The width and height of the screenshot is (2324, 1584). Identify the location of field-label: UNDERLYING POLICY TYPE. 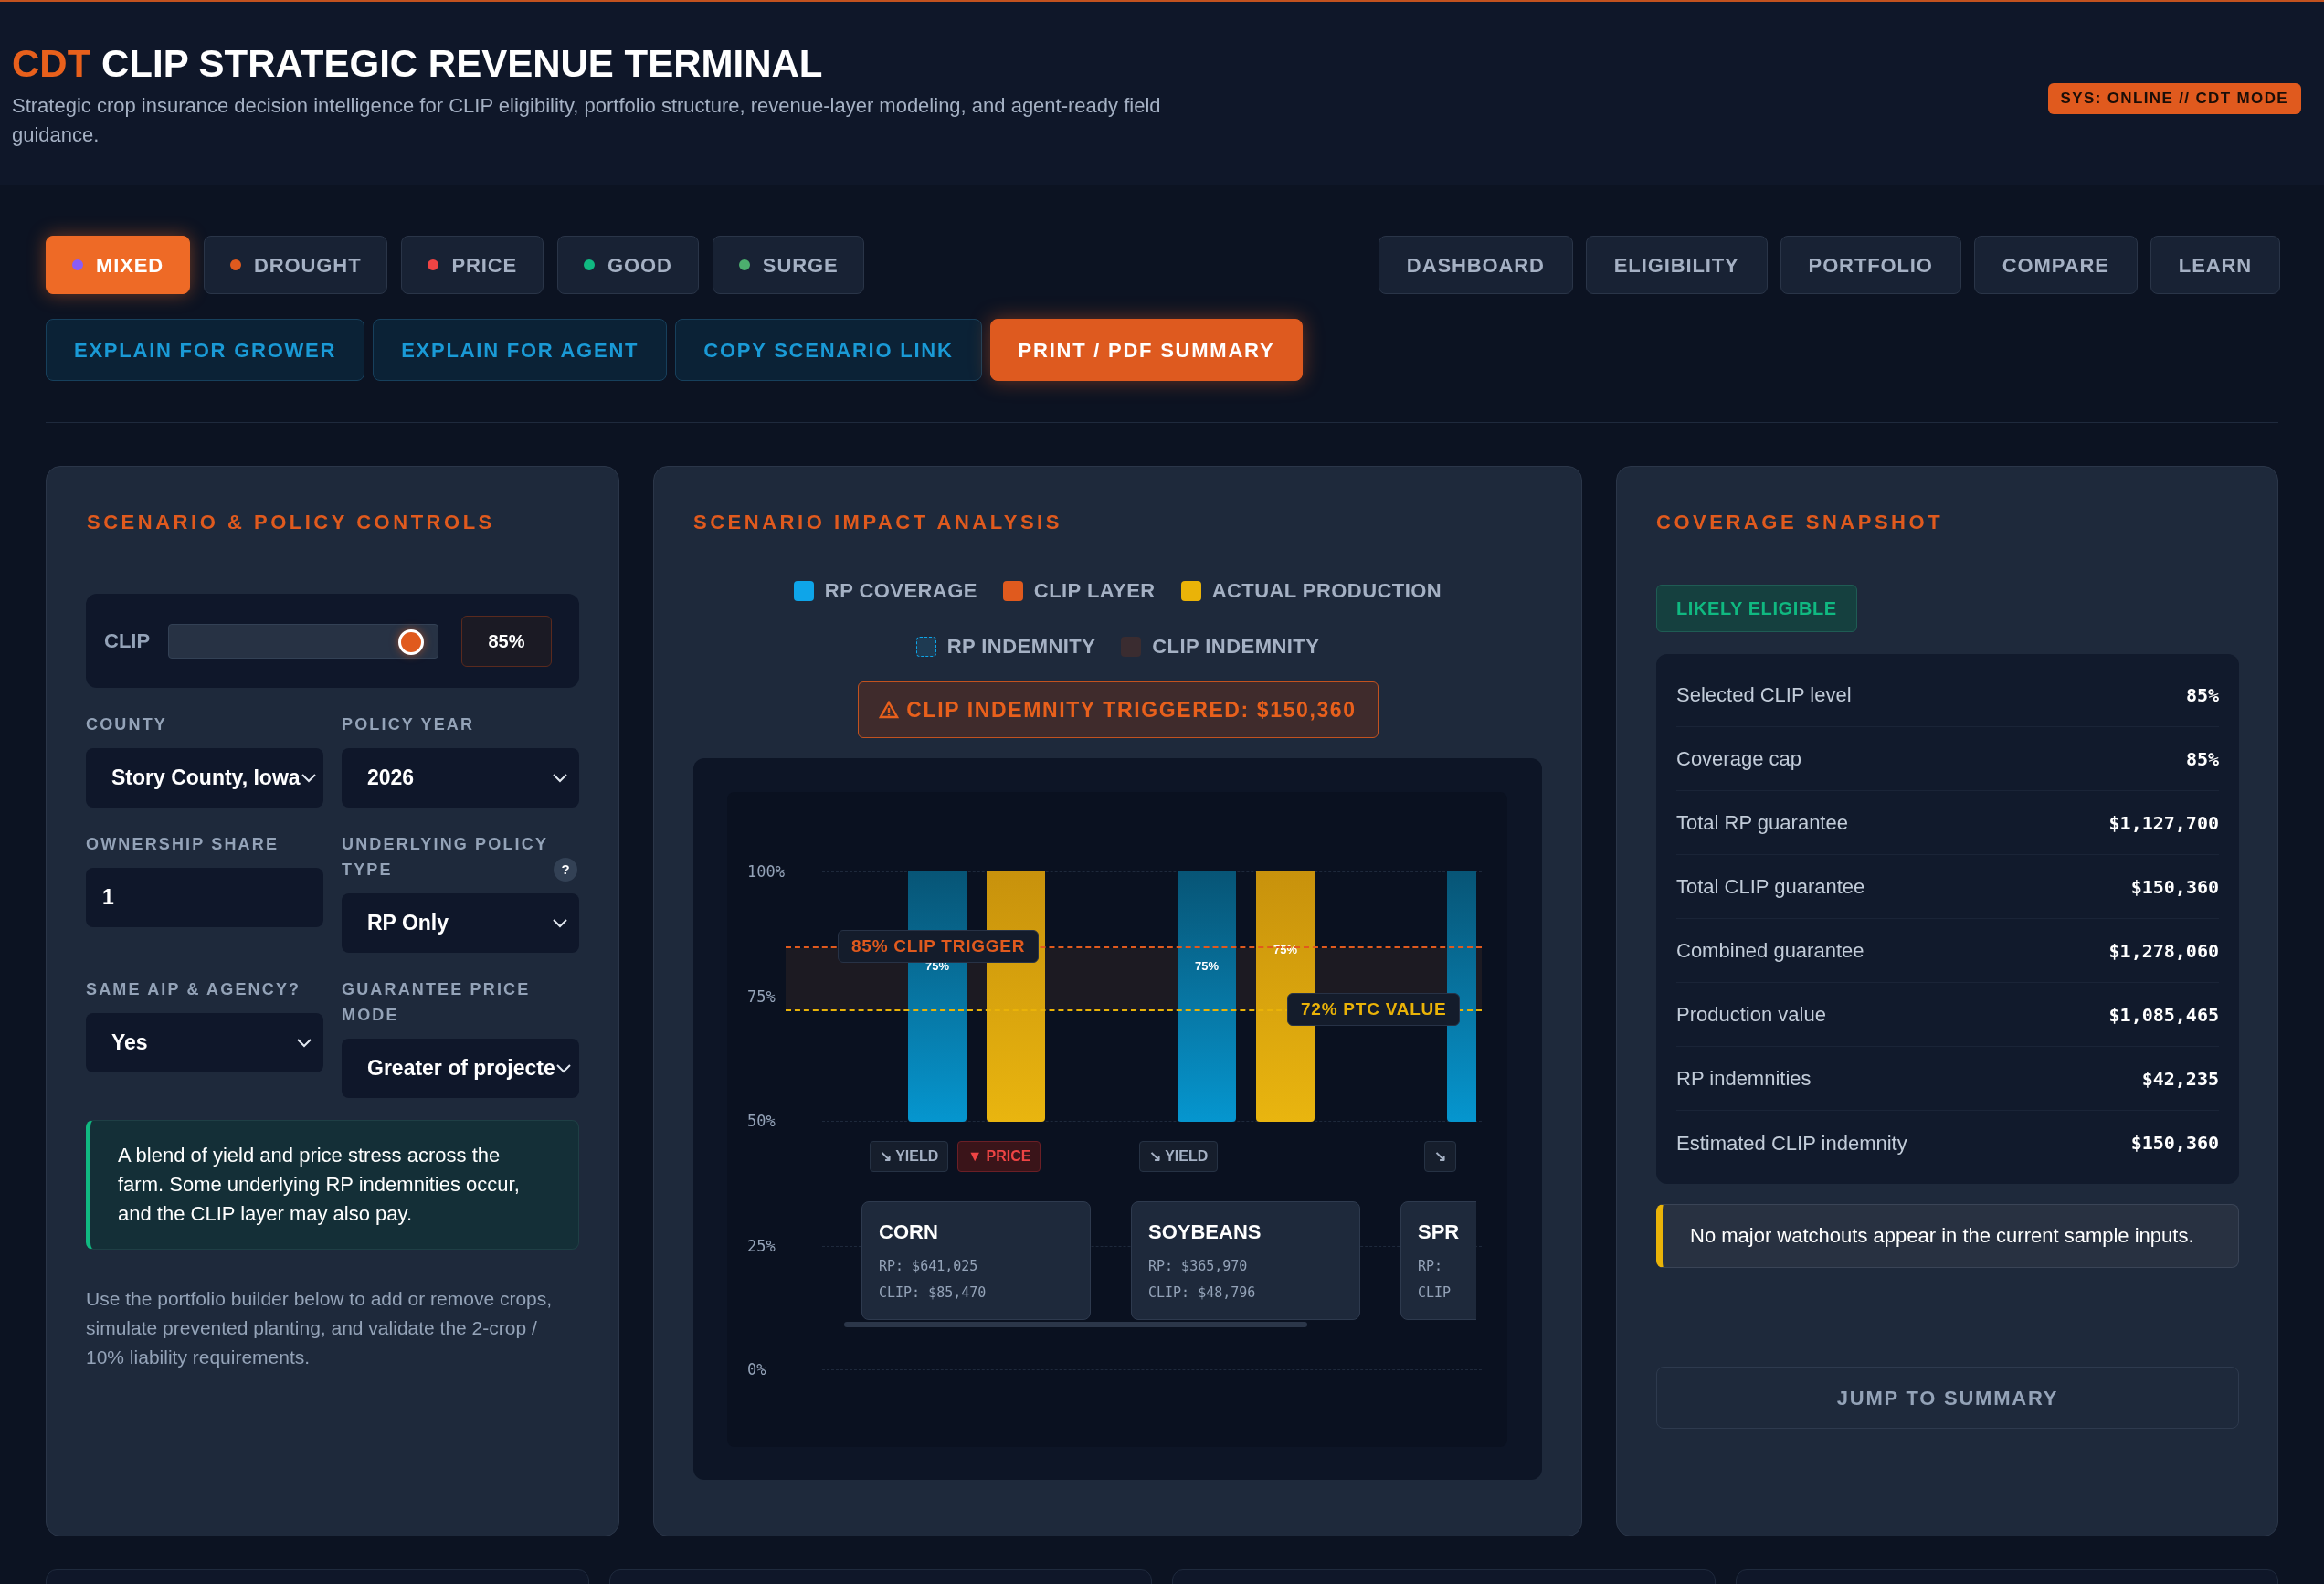
(445, 857).